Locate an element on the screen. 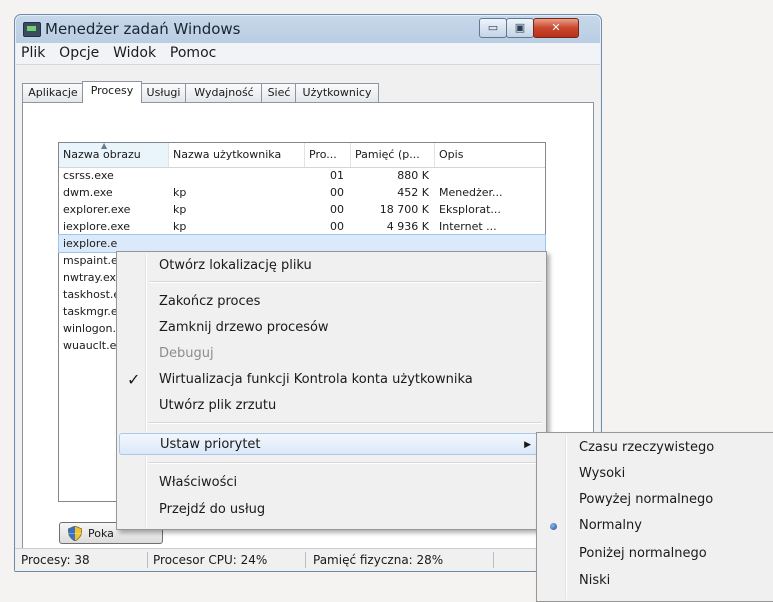  menu-end-process: Zakończ proces is located at coordinates (331, 302).